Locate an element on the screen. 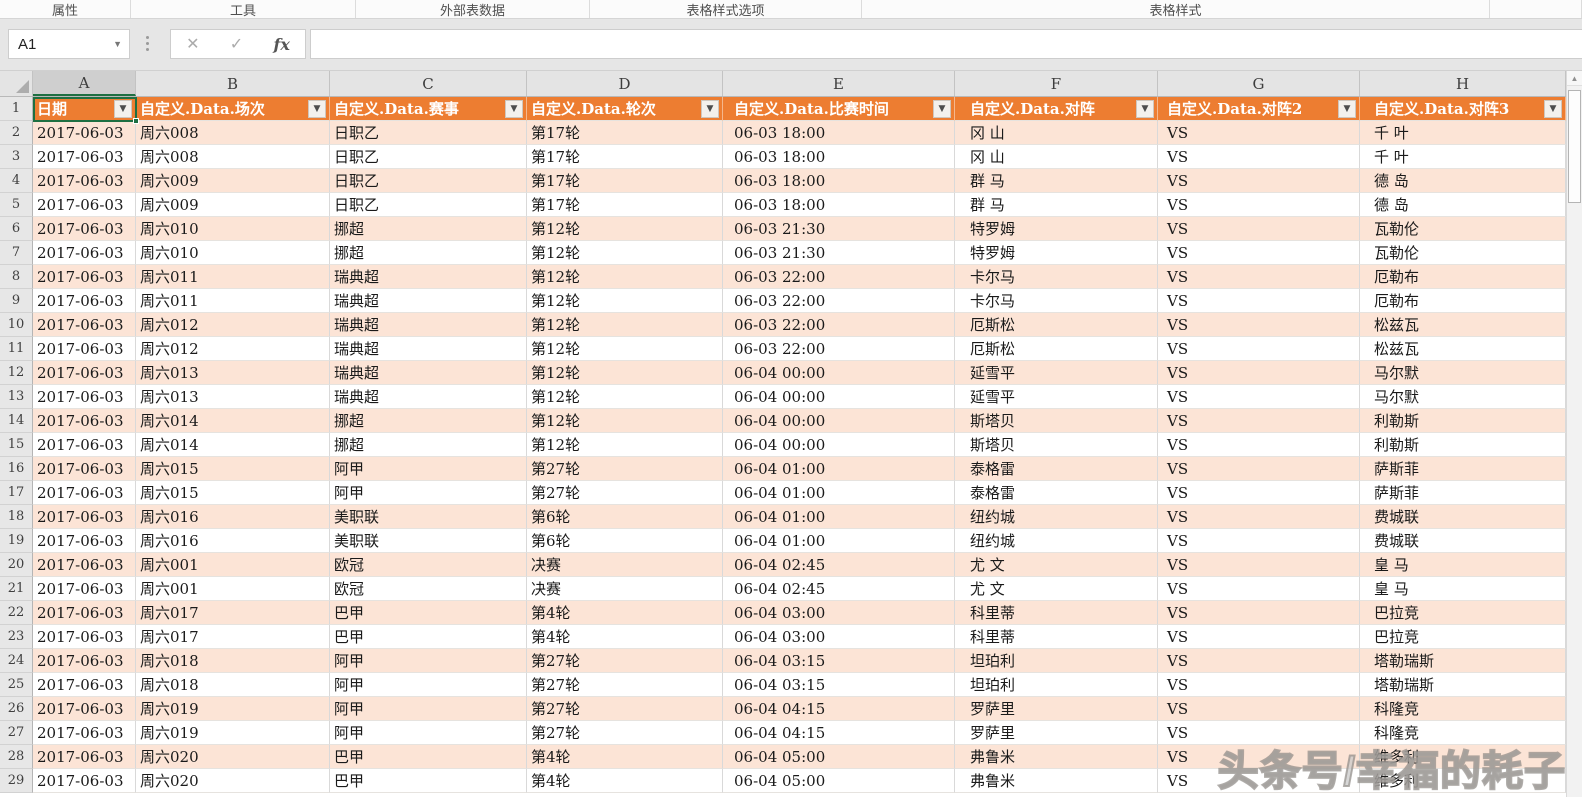 Image resolution: width=1582 pixels, height=797 pixels. cell-A19: 2017-06-03 is located at coordinates (84, 541).